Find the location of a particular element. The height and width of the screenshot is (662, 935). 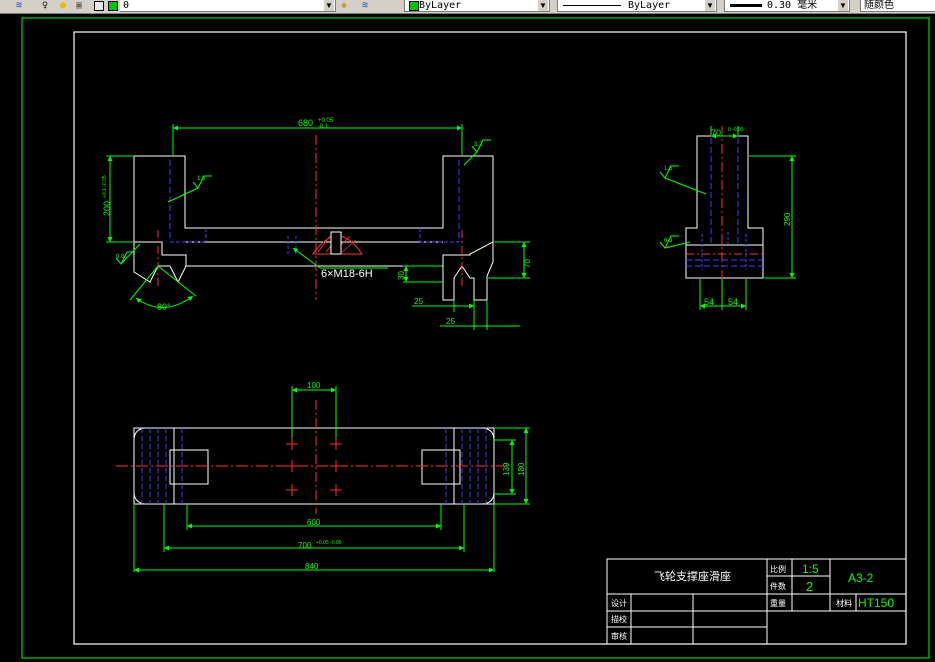

thread-callout: 6×M18-6H is located at coordinates (347, 274).